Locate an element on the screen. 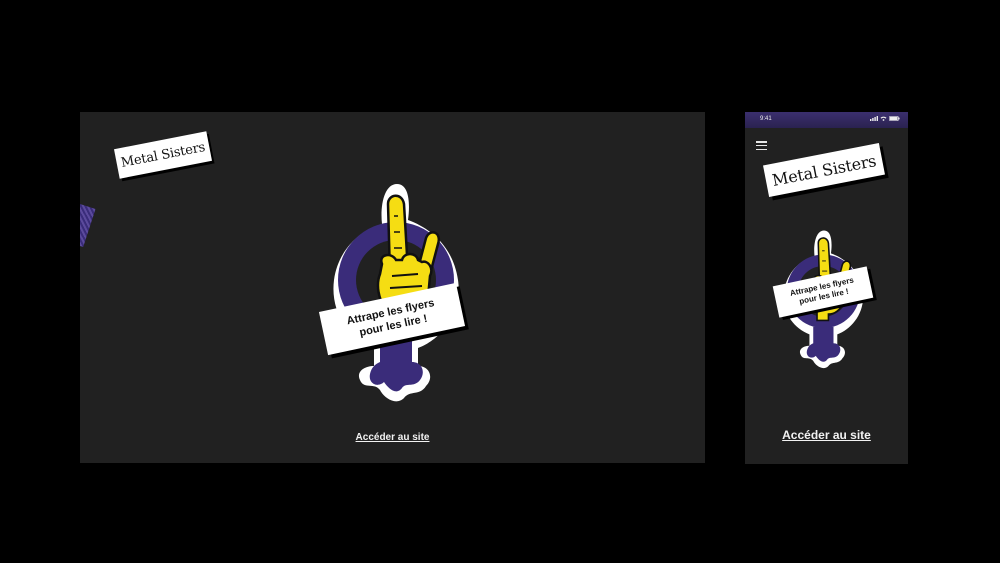 Image resolution: width=1000 pixels, height=563 pixels. flyer-edge is located at coordinates (88, 224).